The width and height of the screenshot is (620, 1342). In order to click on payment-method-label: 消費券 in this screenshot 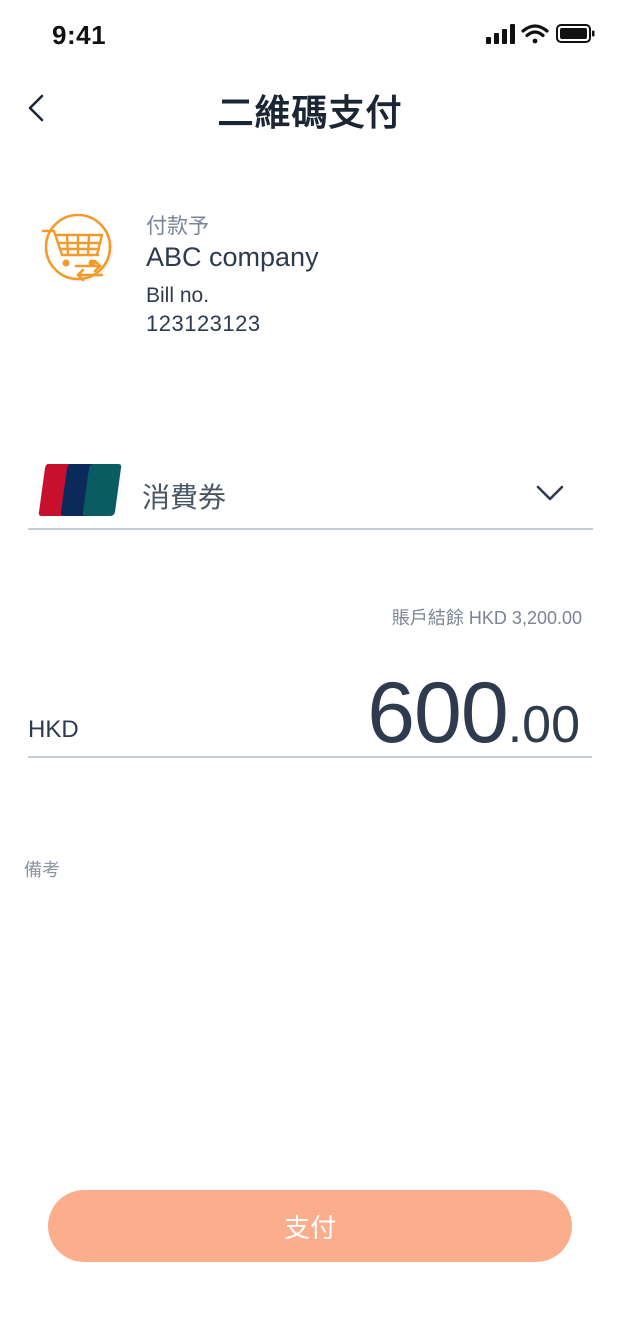, I will do `click(184, 497)`.